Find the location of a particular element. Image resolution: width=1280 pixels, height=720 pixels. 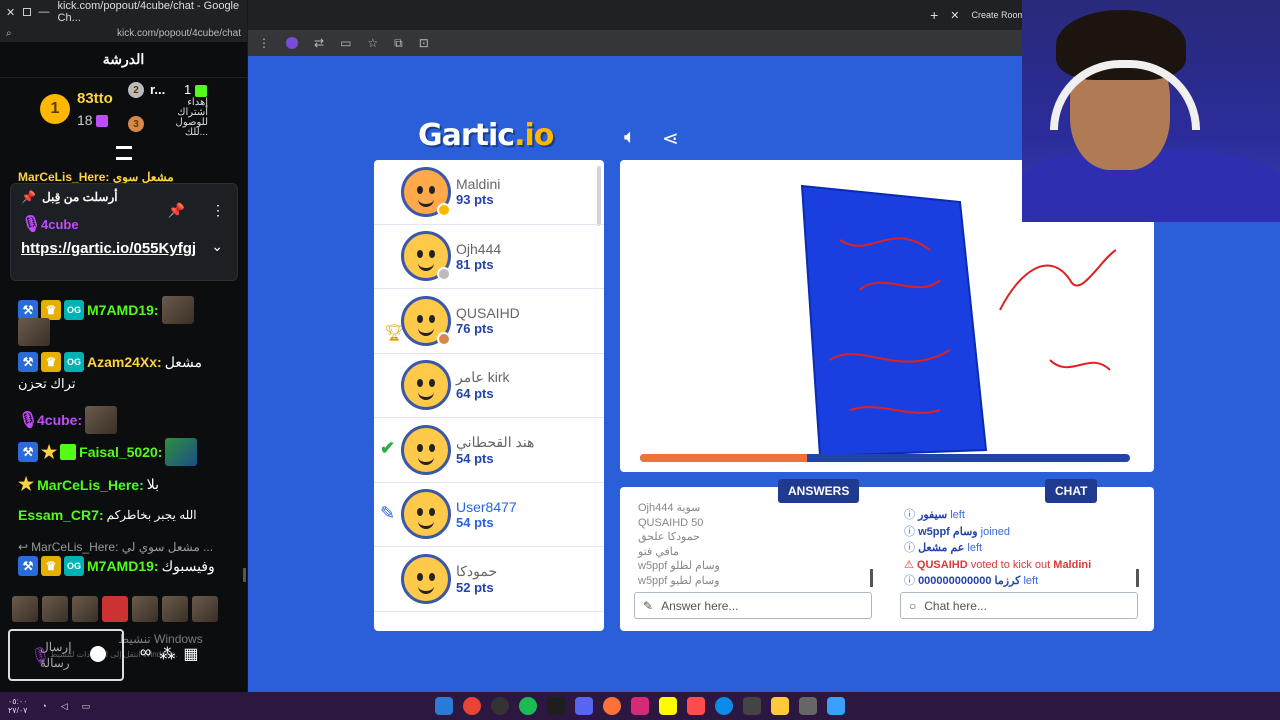

chat-text: بلا is located at coordinates (152, 484).